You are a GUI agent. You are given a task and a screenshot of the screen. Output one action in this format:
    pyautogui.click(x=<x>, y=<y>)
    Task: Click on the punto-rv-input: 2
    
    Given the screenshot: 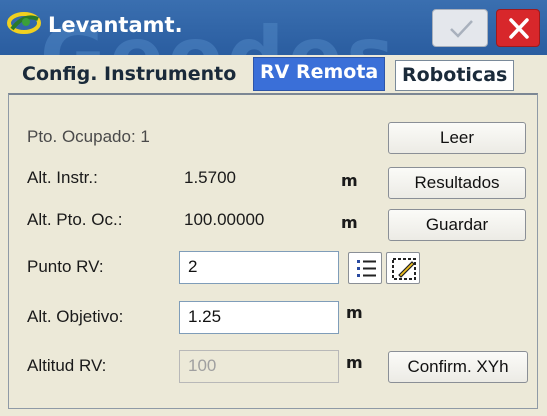 What is the action you would take?
    pyautogui.click(x=259, y=267)
    